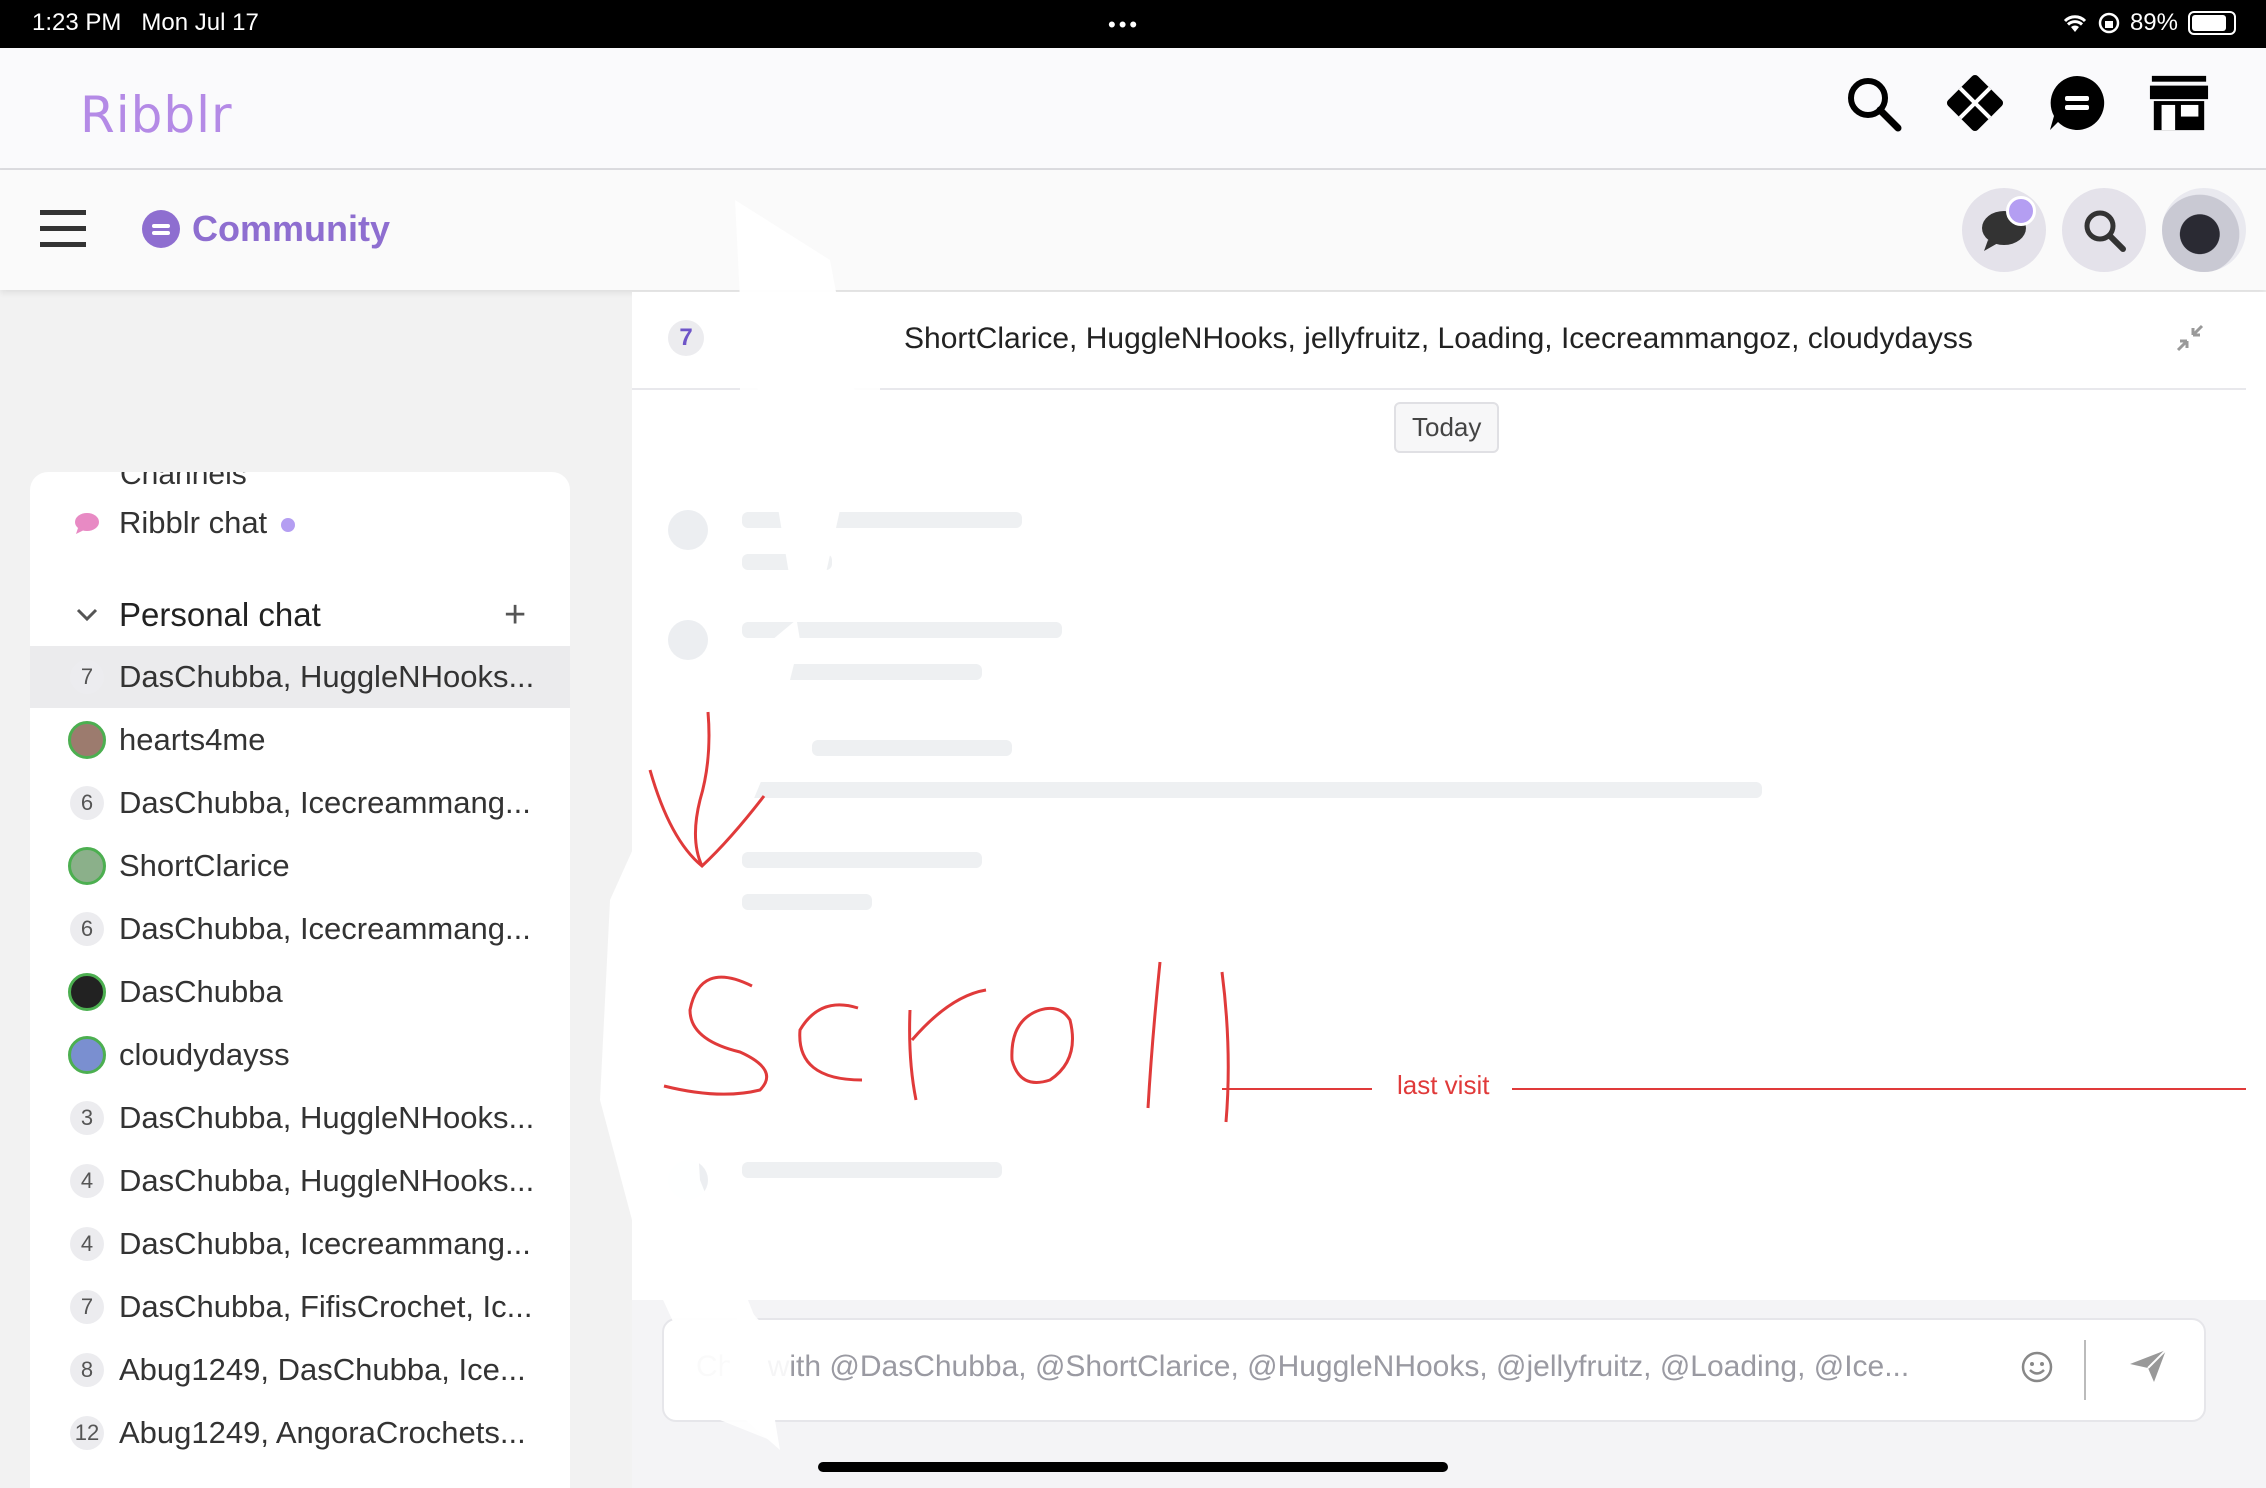  I want to click on status-bar: 1:23 PM Mon Jul 17 ••• 89%, so click(1133, 24).